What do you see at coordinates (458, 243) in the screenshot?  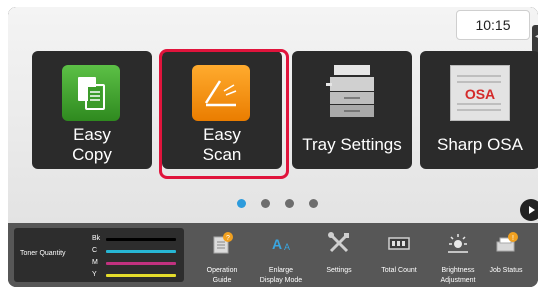 I see `brightness-icon` at bounding box center [458, 243].